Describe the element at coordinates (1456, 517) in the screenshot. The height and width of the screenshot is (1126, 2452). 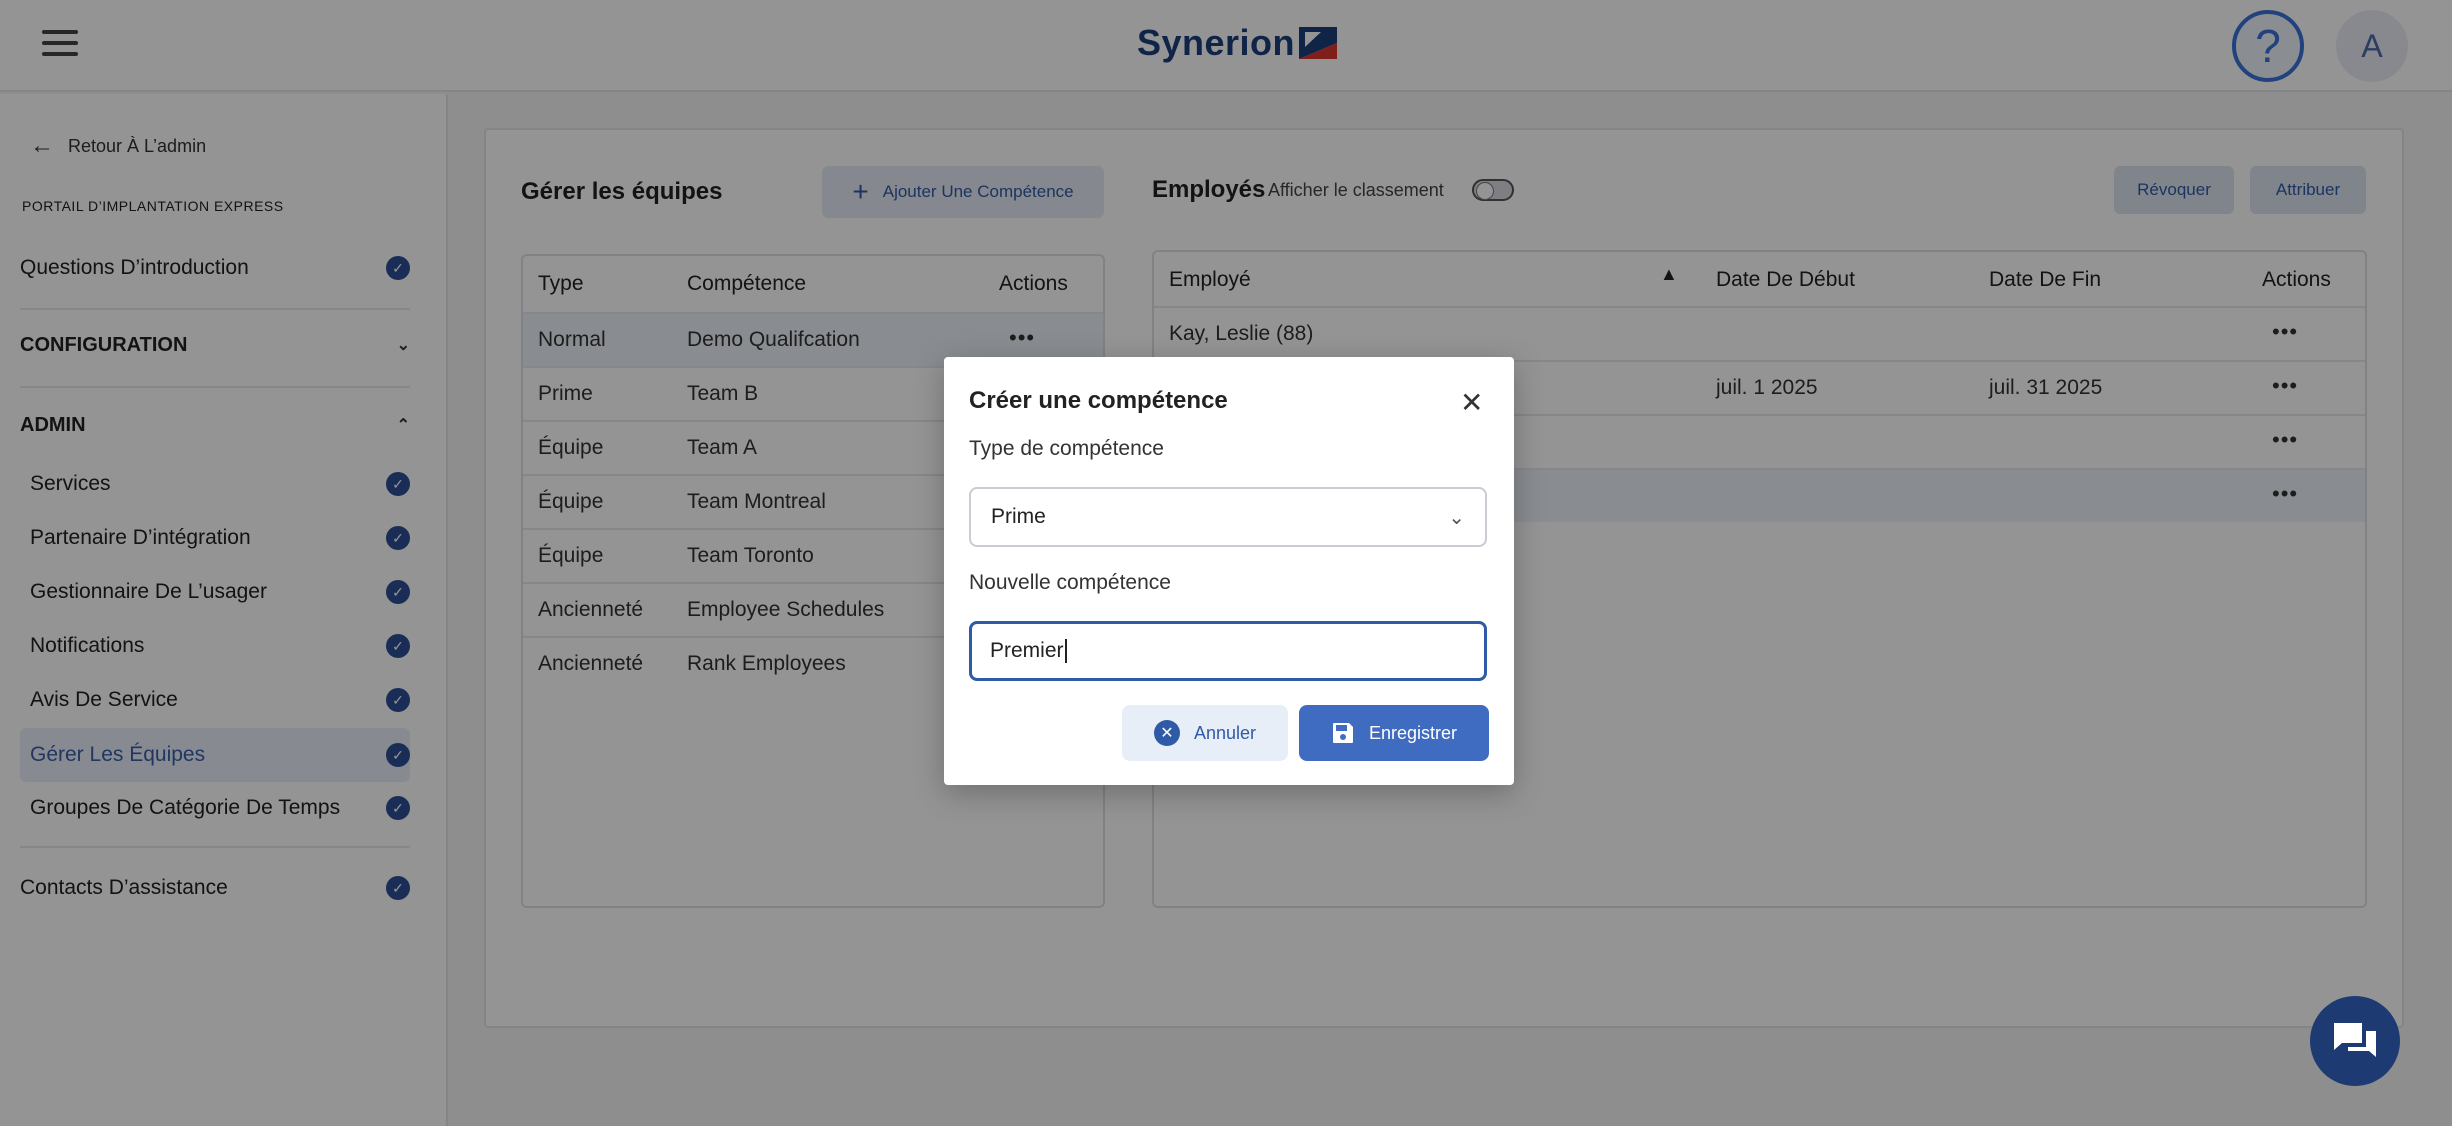
I see `chevron-down-icon: ⌄` at that location.